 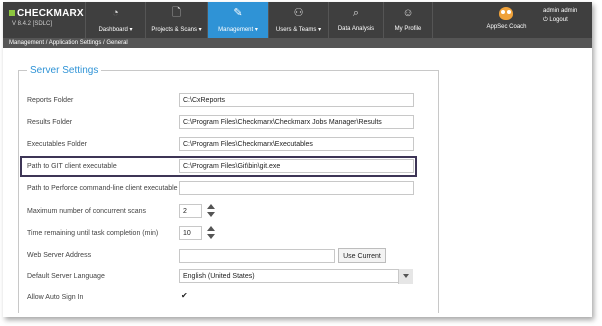 I want to click on nav-users-teams: ⚇ Users & Teams ▾, so click(x=298, y=20).